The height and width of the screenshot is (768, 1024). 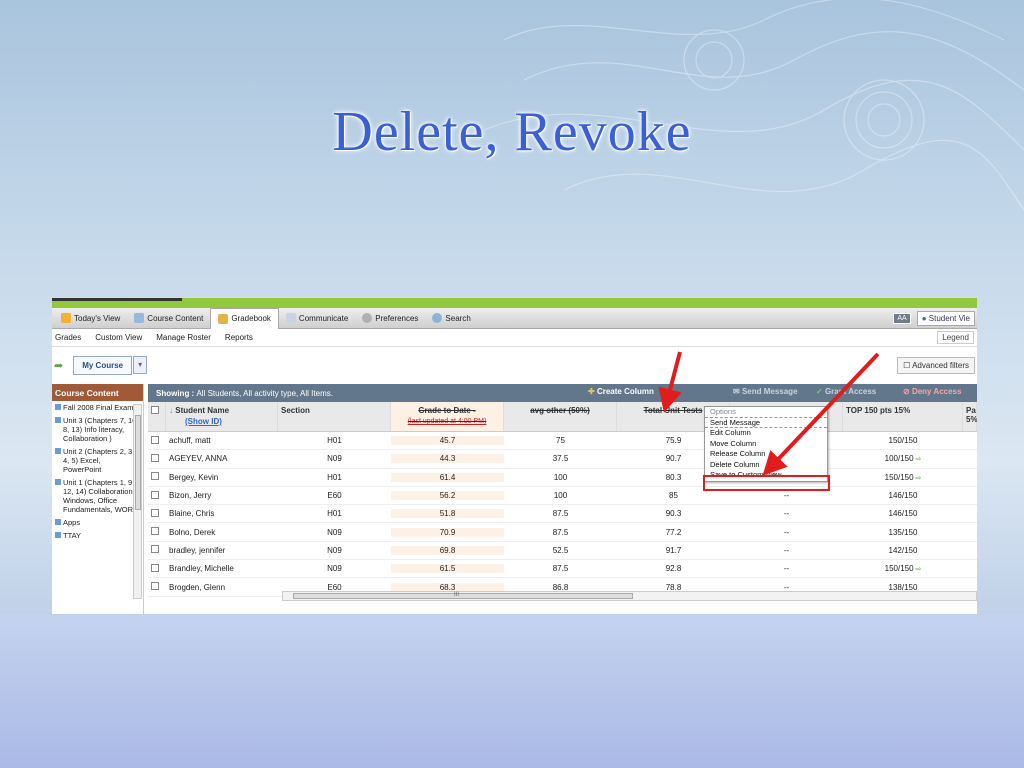 What do you see at coordinates (239, 337) in the screenshot?
I see `subnav-reports: Reports` at bounding box center [239, 337].